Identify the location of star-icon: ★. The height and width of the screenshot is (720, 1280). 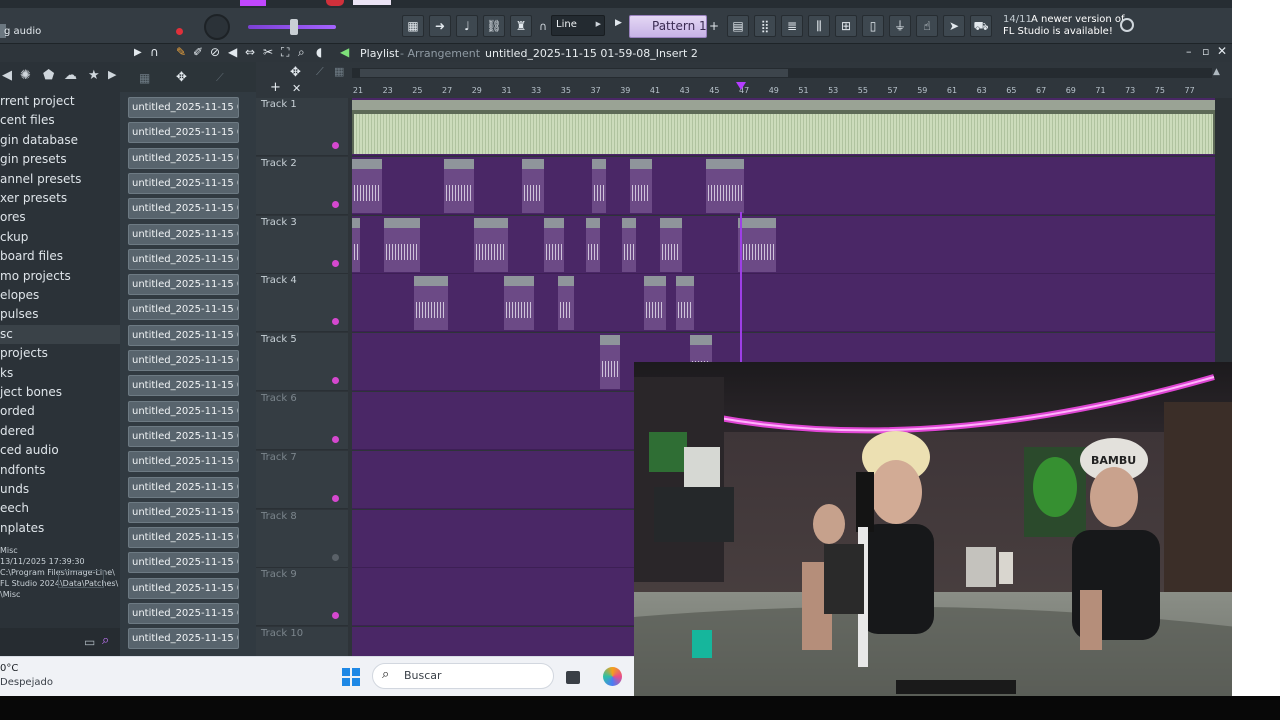
(94, 75).